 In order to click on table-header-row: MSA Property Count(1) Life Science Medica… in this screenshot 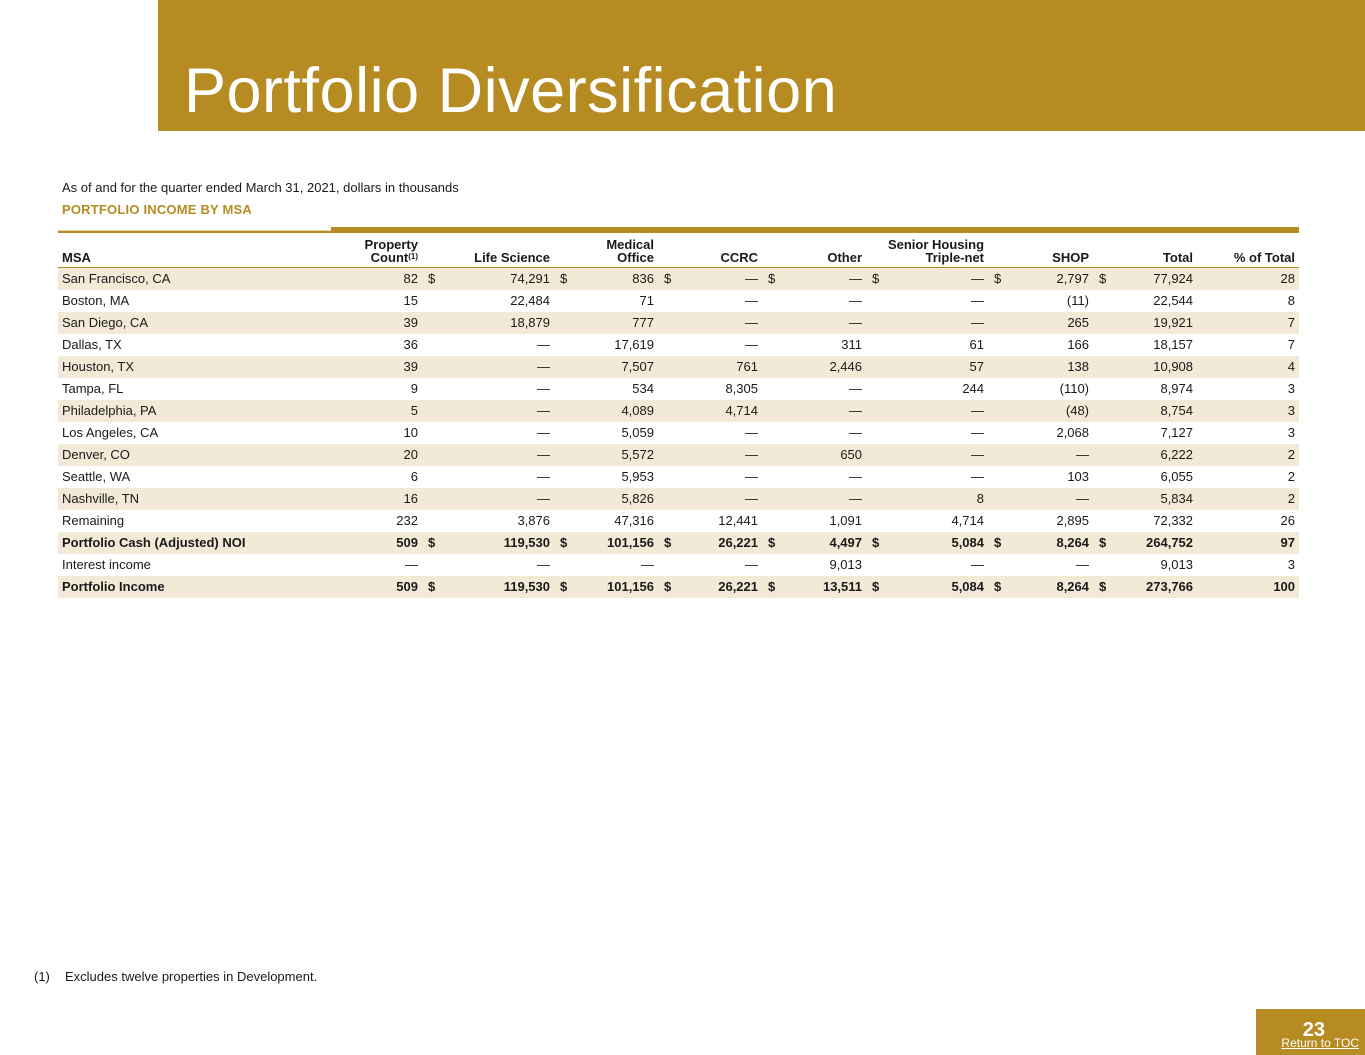, I will do `click(679, 252)`.